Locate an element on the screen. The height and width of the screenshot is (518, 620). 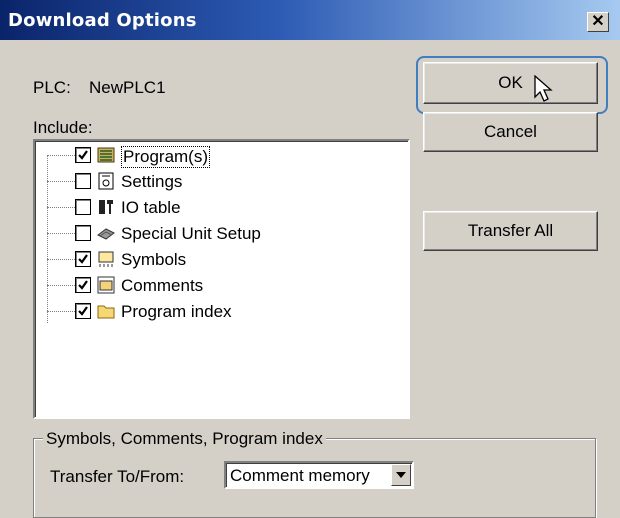
cancel-button-label: Cancel is located at coordinates (510, 131).